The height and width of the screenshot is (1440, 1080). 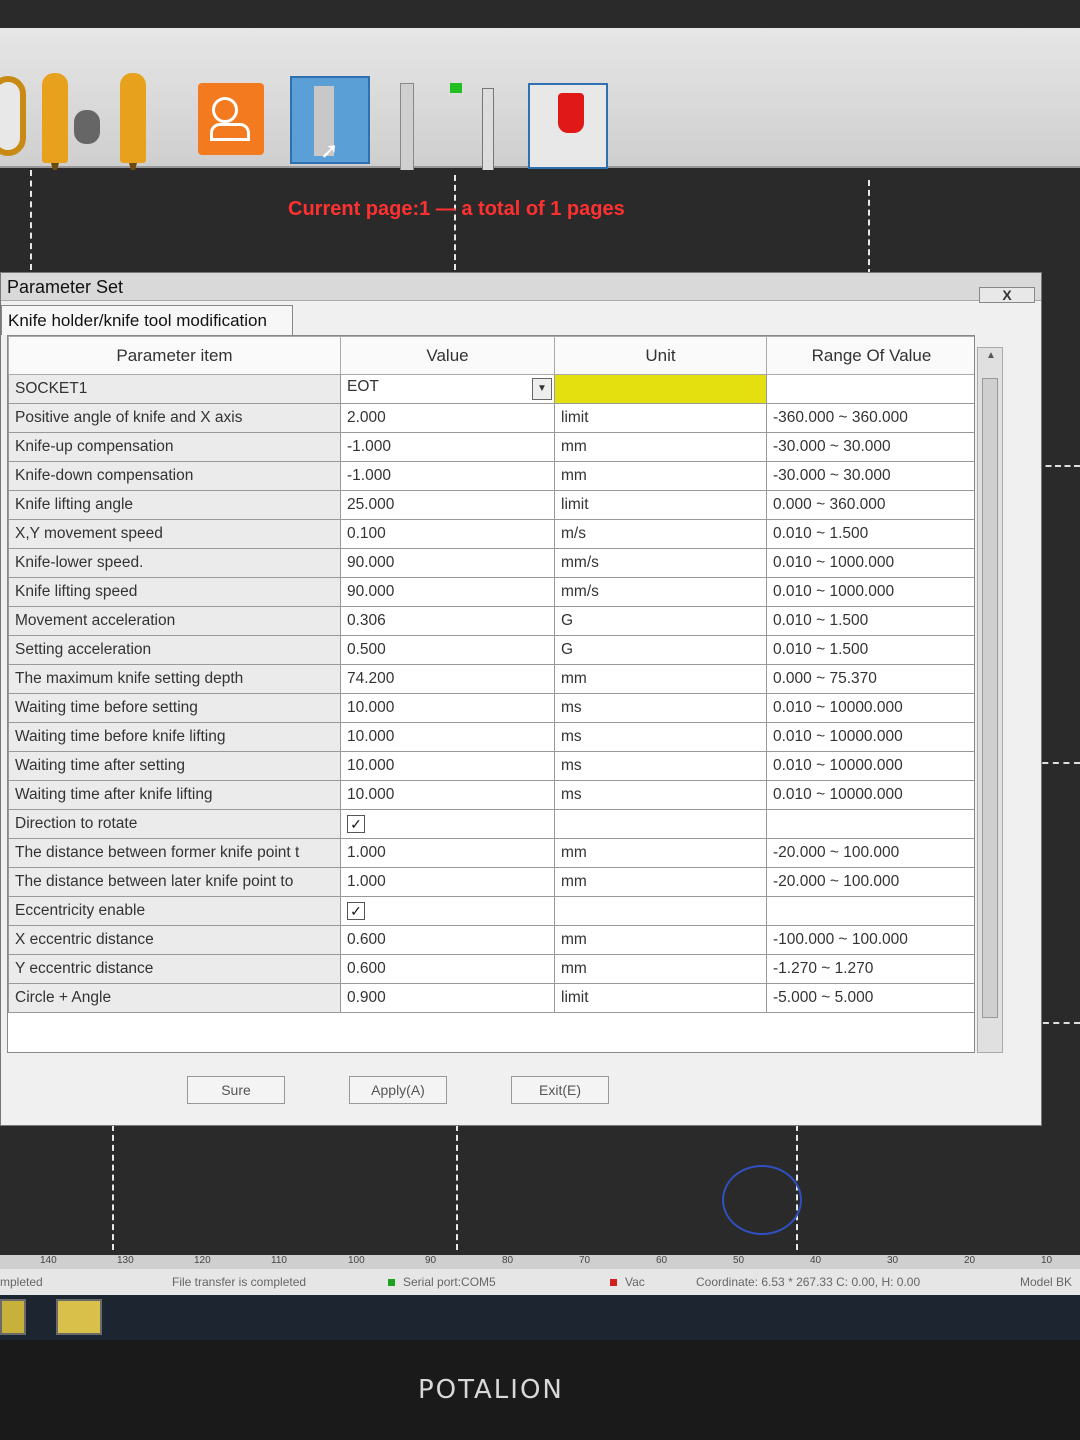 What do you see at coordinates (991, 355) in the screenshot?
I see `scroll-up-icon: ▲` at bounding box center [991, 355].